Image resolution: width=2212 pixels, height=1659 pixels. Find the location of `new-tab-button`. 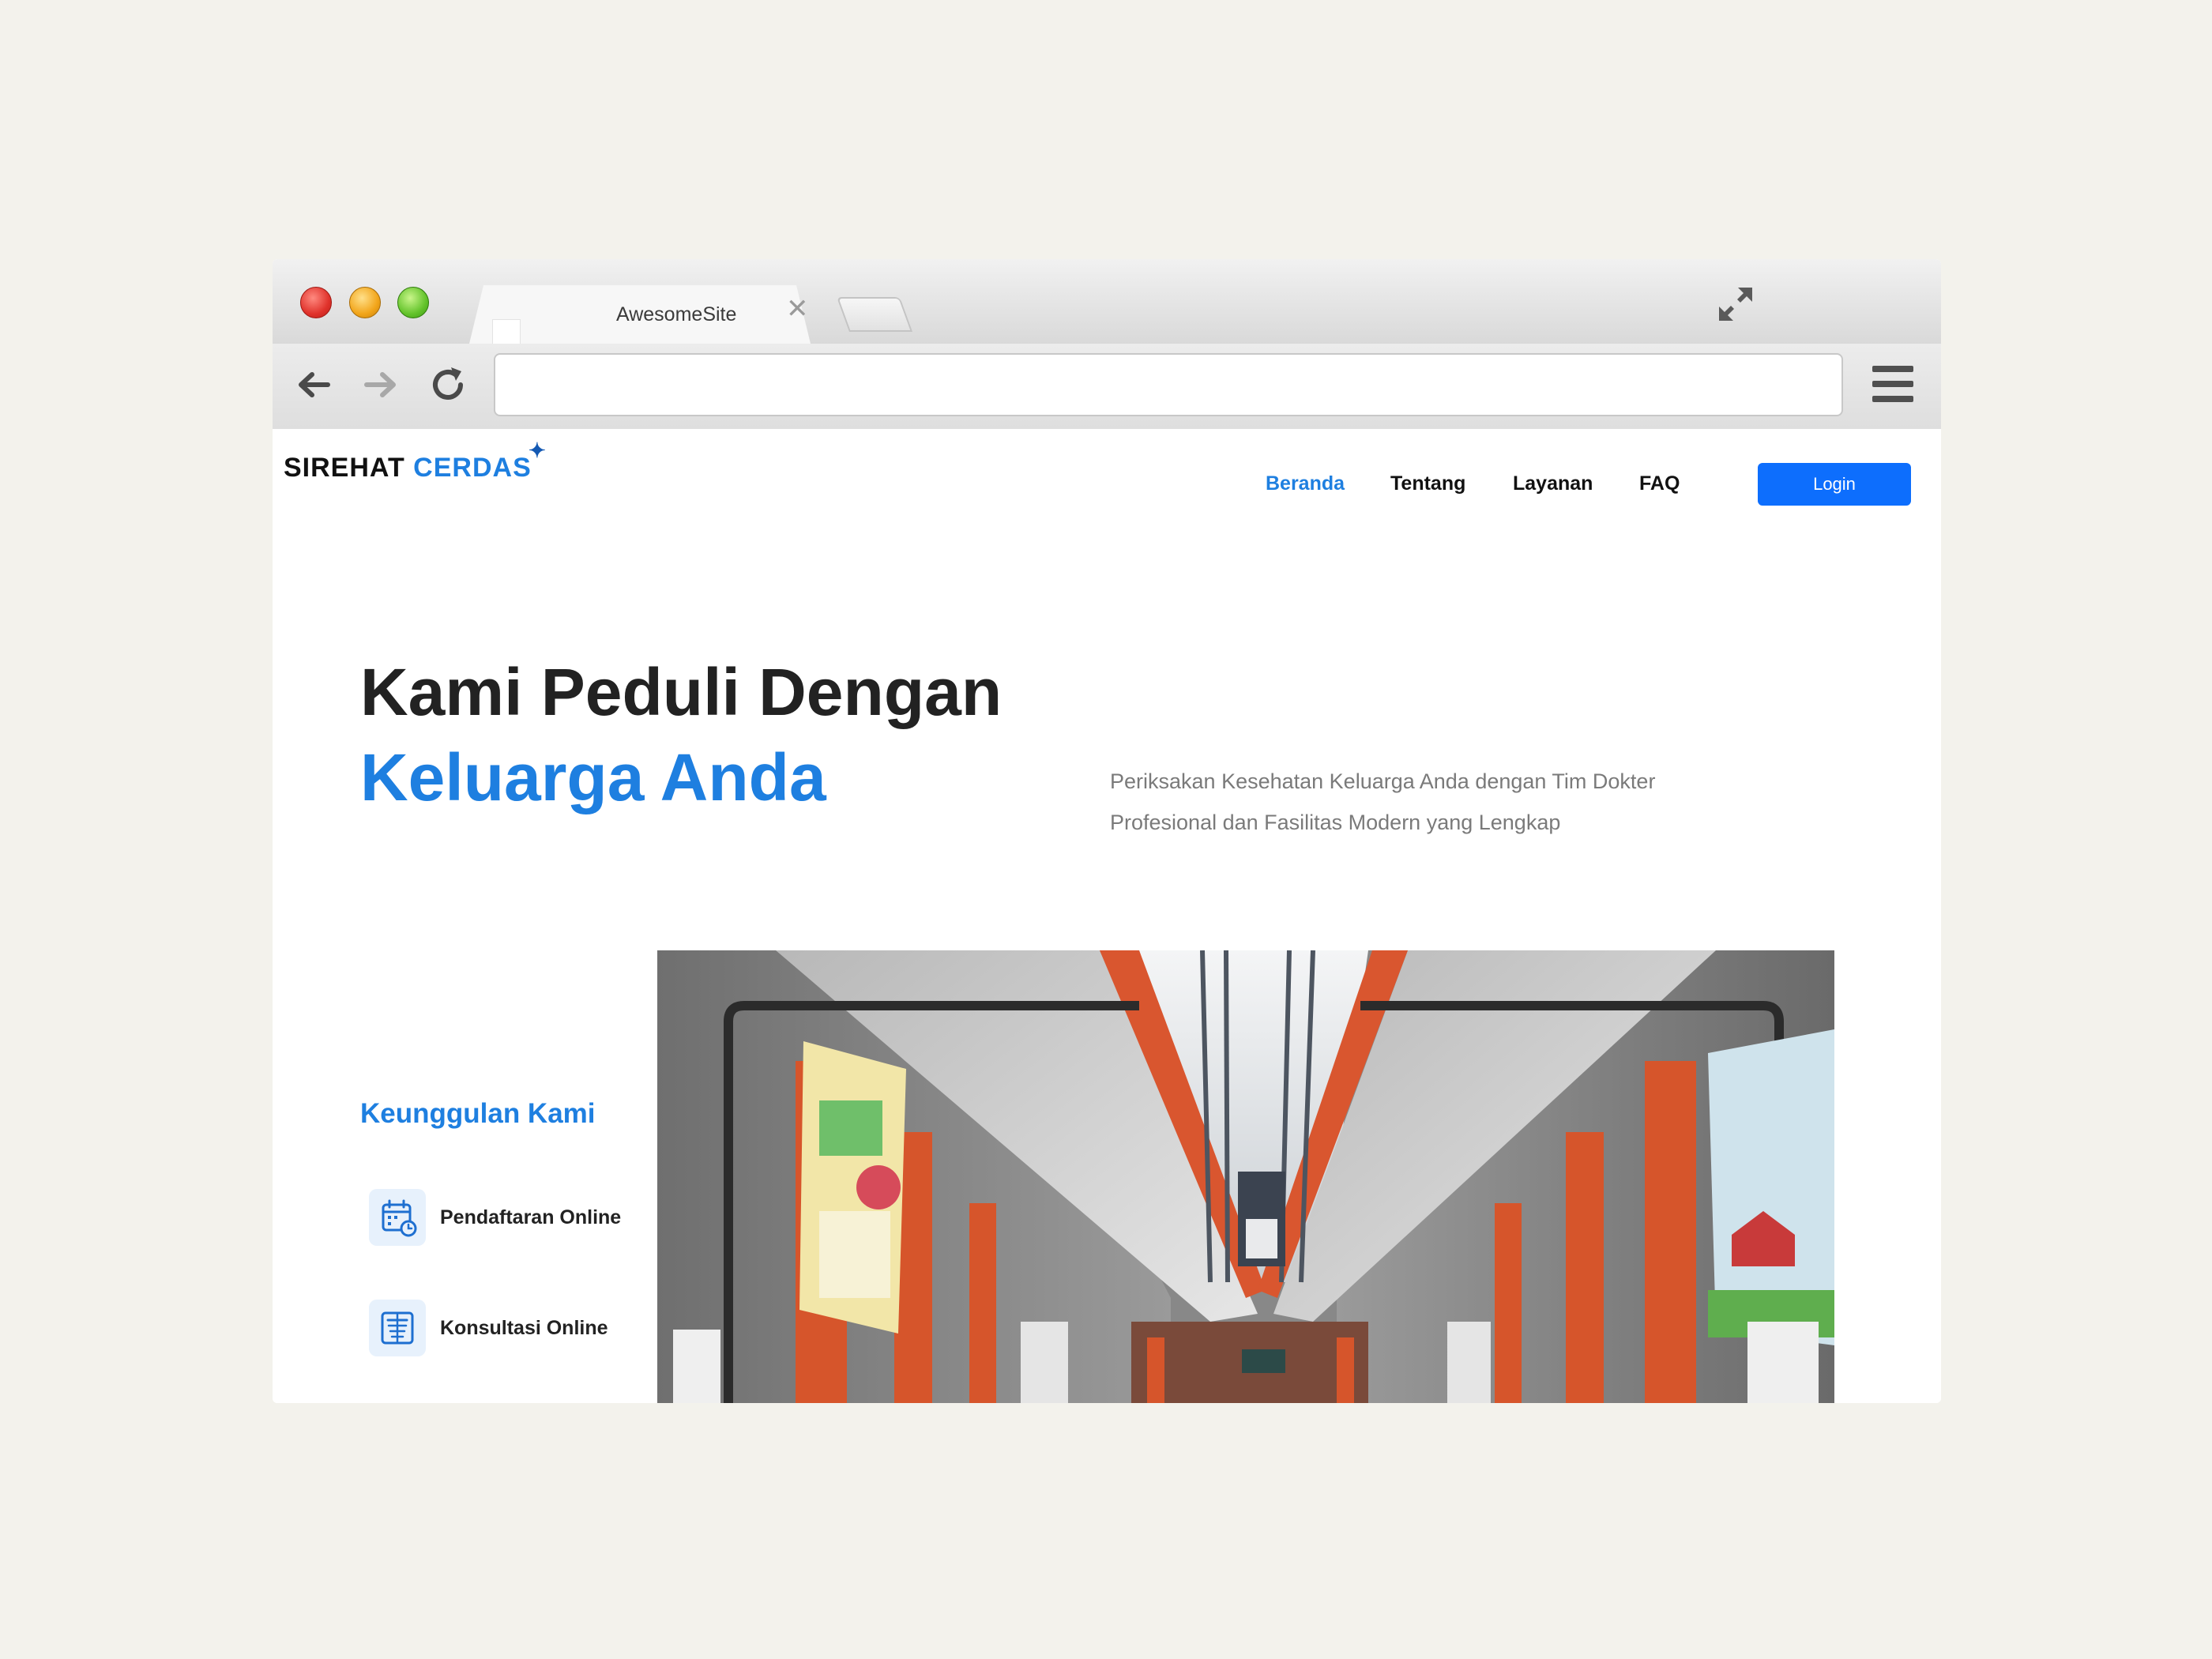

new-tab-button is located at coordinates (875, 315).